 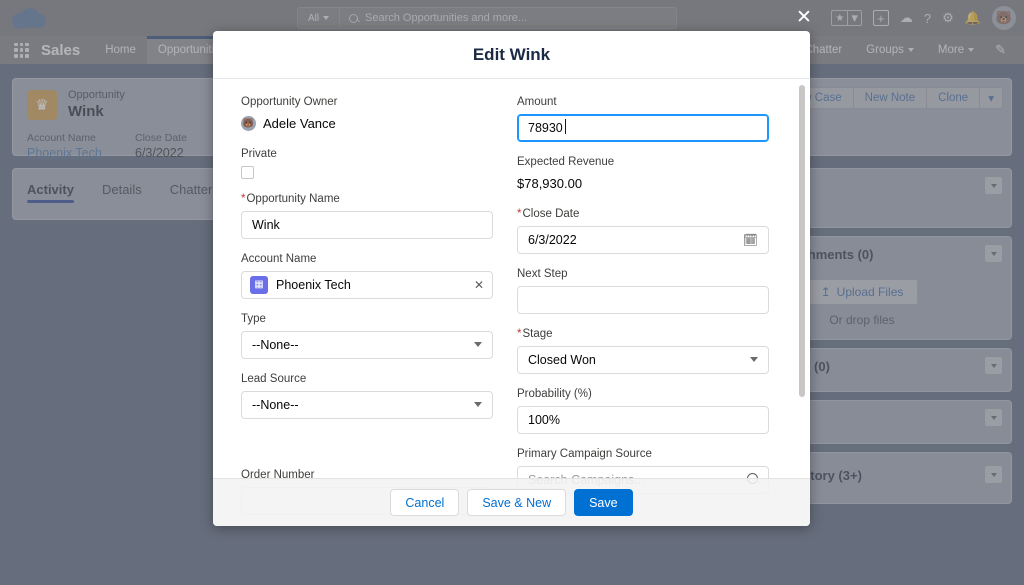 I want to click on field-next-step: Next Step, so click(x=643, y=290).